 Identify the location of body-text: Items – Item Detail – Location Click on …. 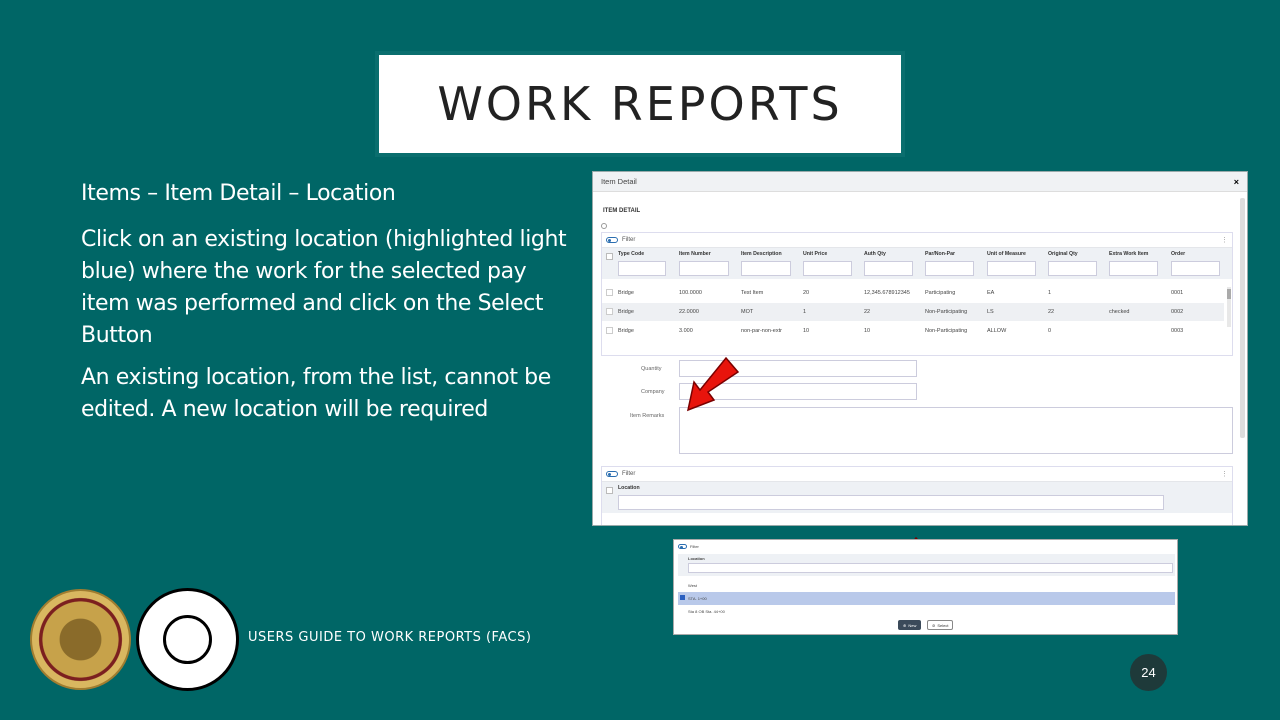
(326, 307).